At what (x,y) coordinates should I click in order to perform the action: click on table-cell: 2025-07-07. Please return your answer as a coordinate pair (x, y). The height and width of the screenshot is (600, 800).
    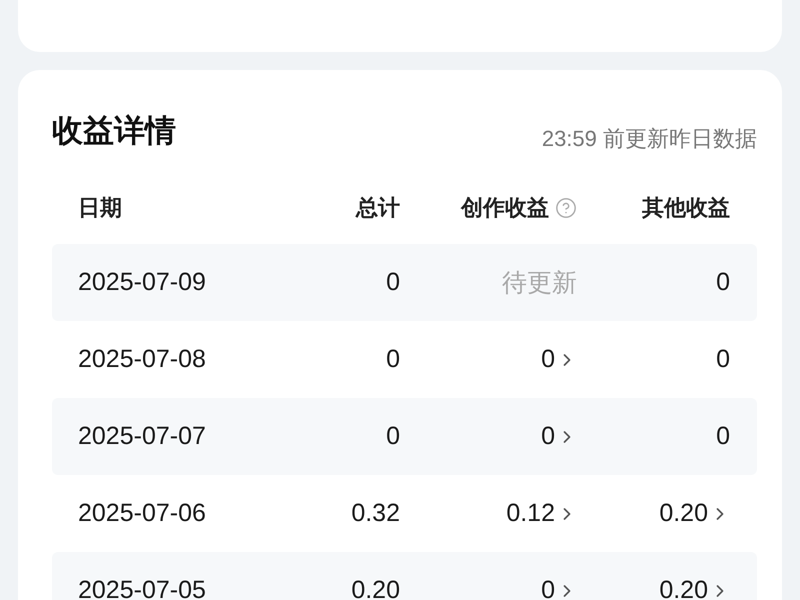
    Looking at the image, I should click on (142, 436).